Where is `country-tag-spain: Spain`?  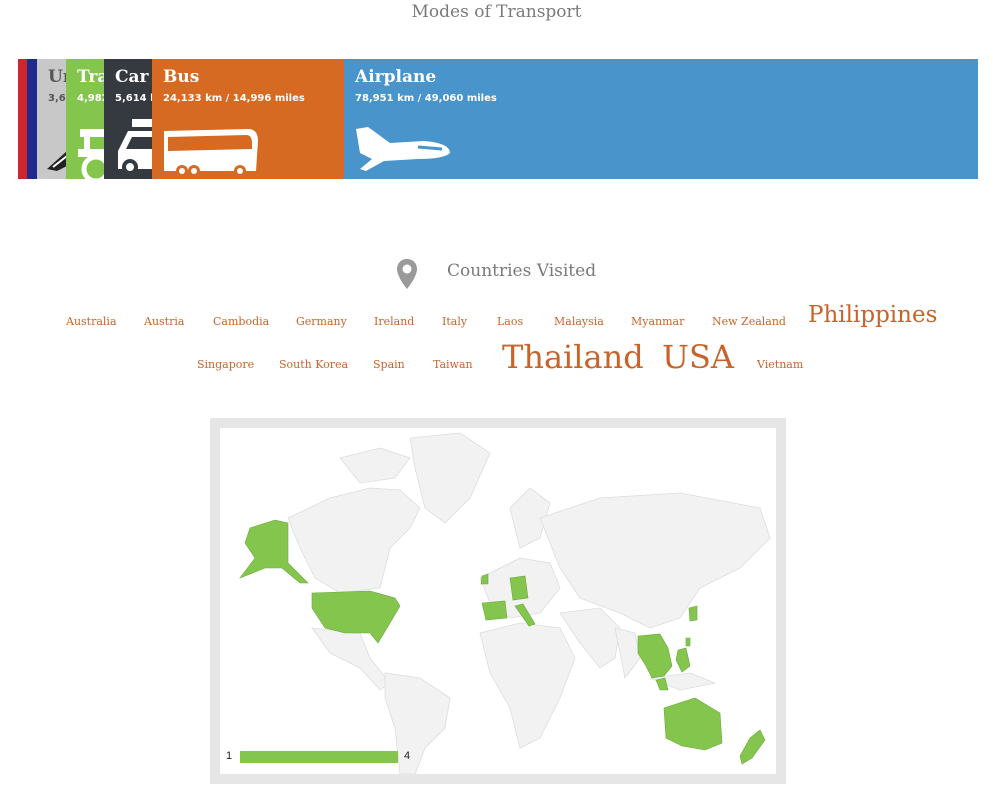 country-tag-spain: Spain is located at coordinates (389, 364).